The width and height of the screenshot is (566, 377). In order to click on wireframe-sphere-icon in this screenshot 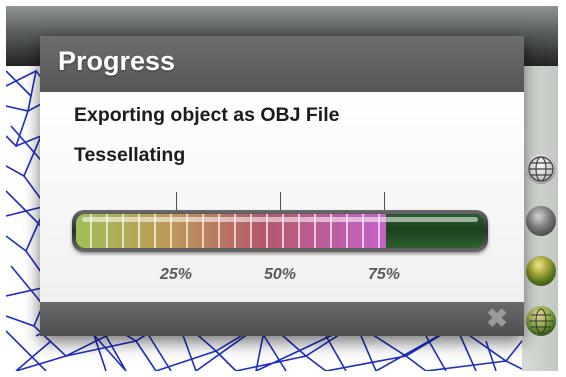, I will do `click(541, 169)`.